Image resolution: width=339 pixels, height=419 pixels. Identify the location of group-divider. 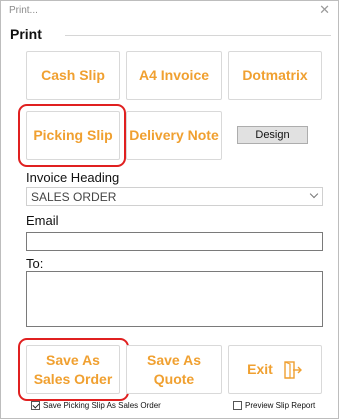
(198, 35).